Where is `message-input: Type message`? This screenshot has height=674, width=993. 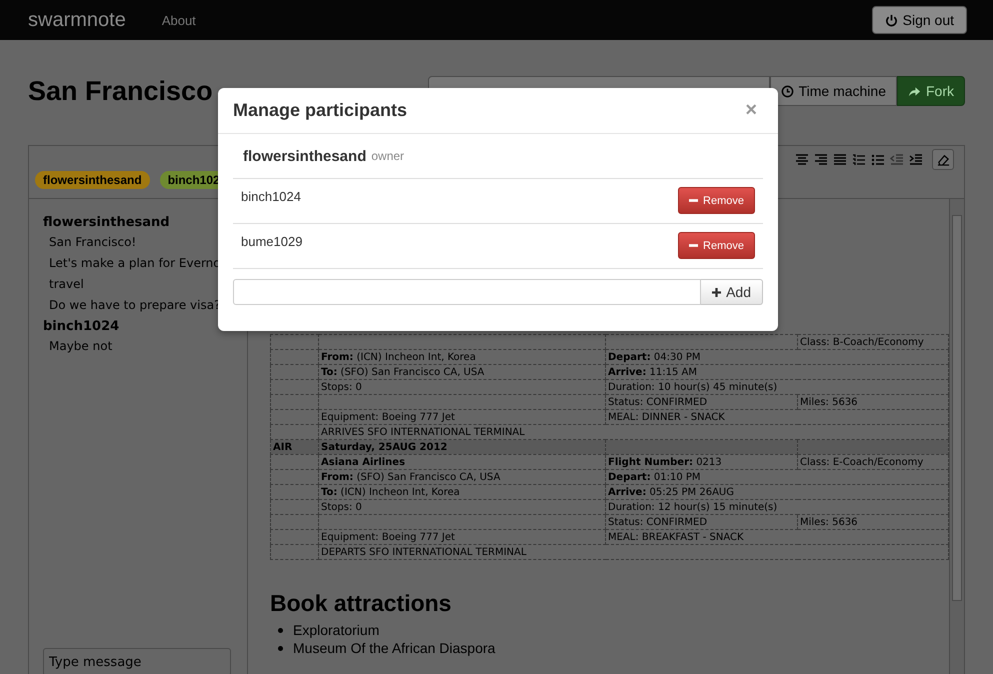 message-input: Type message is located at coordinates (137, 661).